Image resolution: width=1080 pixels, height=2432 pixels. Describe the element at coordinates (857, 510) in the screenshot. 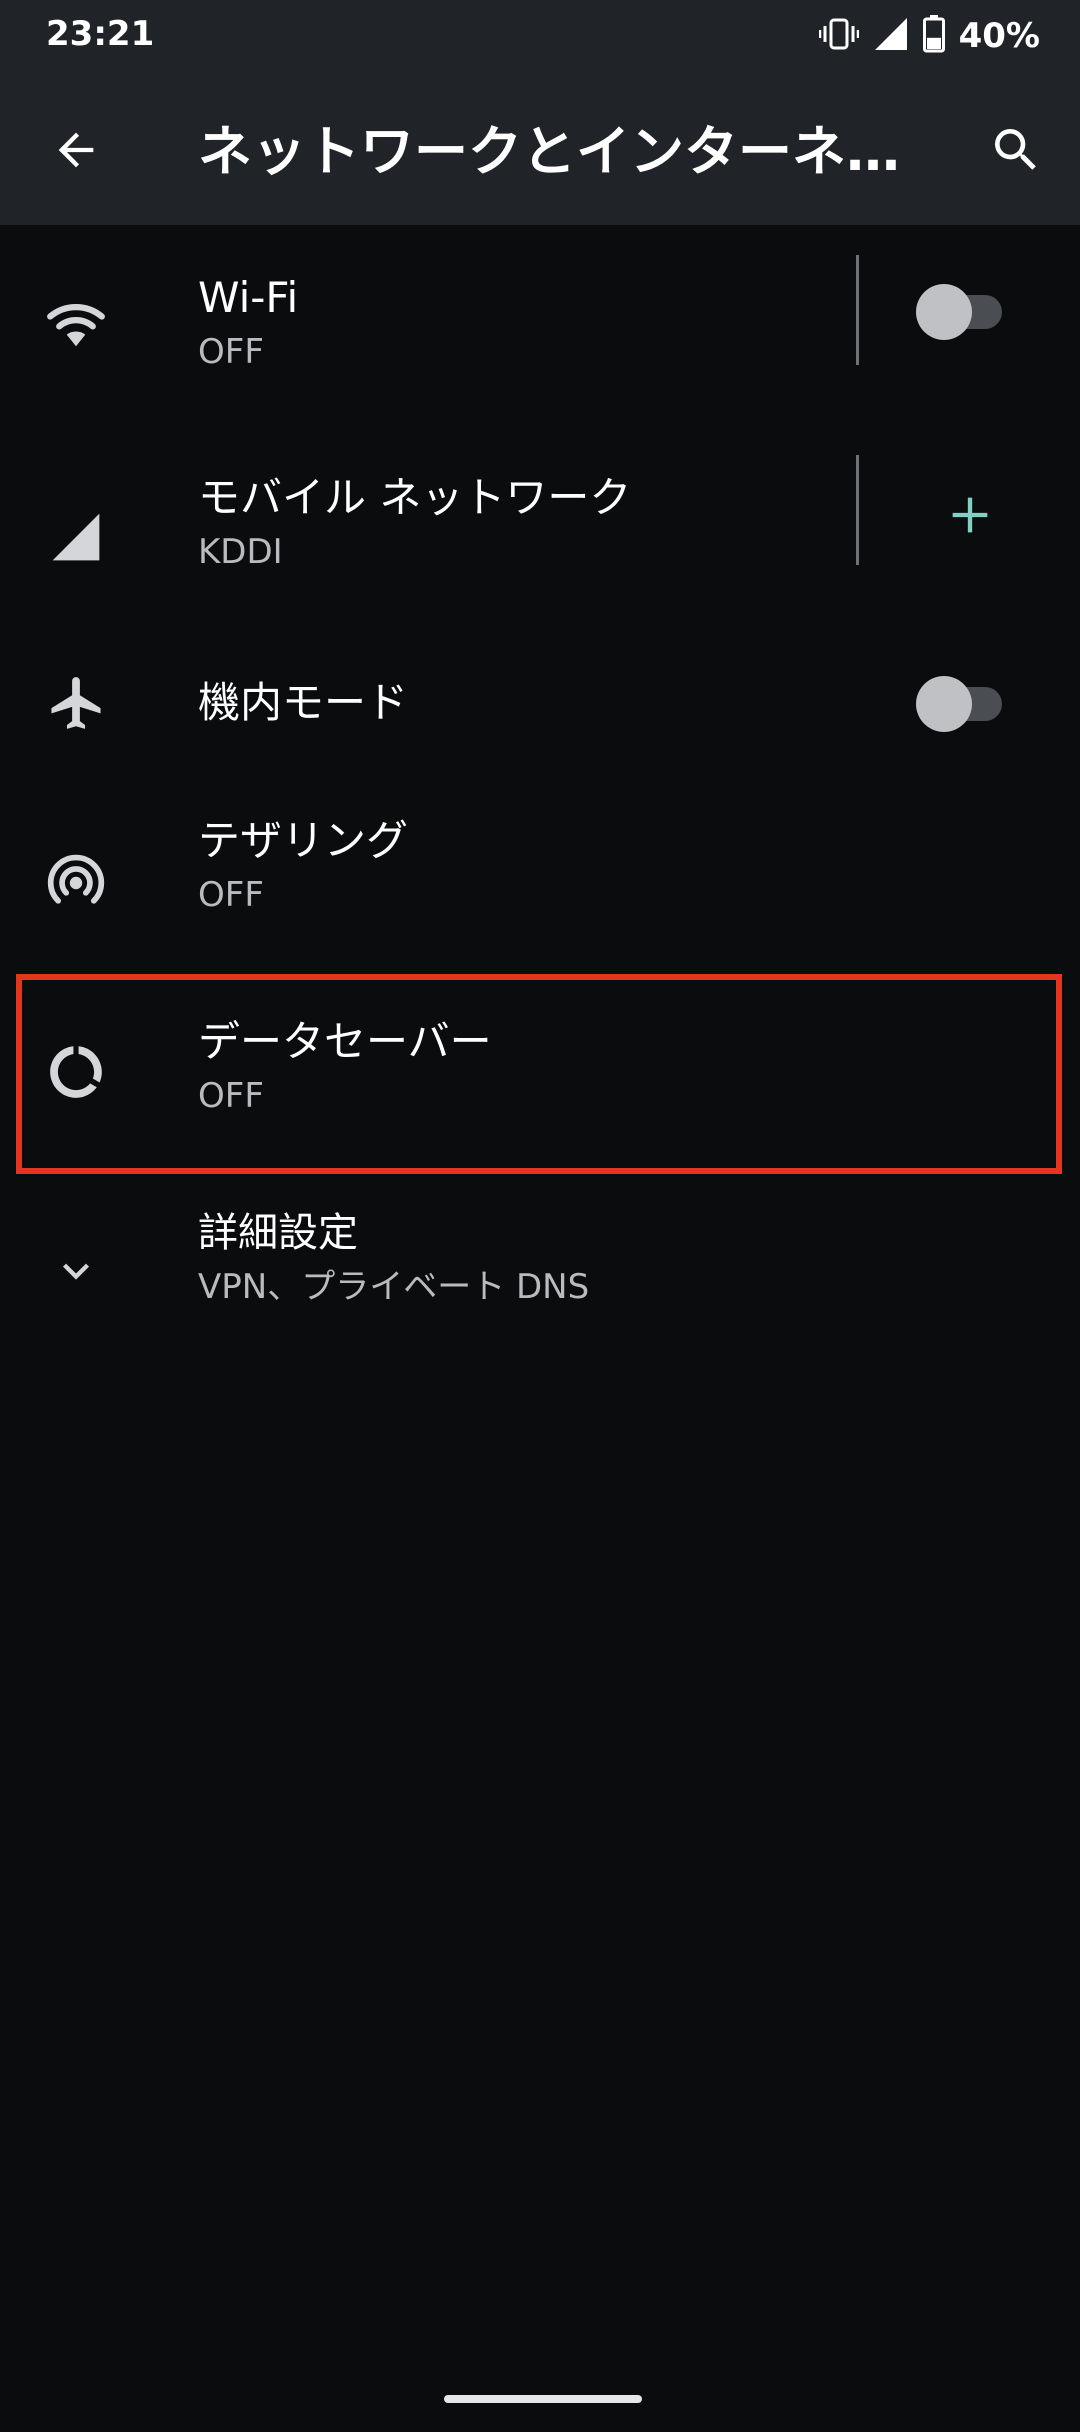

I see `mobile-network-divider` at that location.